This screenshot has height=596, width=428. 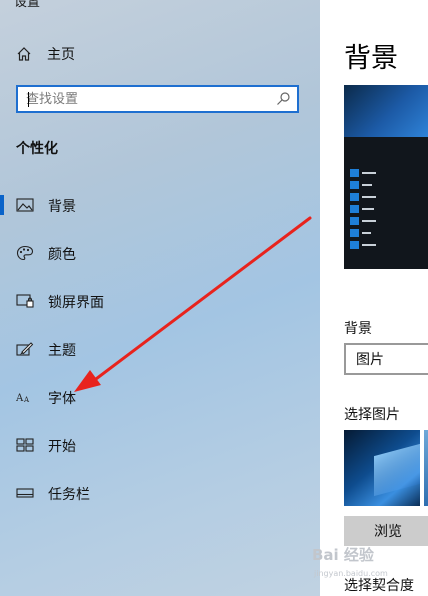 I want to click on theme-brush-icon, so click(x=25, y=349).